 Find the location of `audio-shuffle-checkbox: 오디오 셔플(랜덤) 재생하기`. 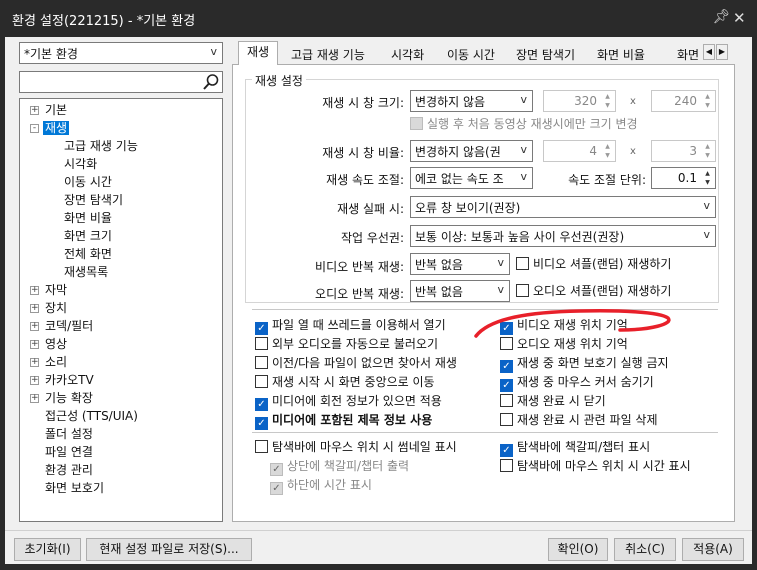

audio-shuffle-checkbox: 오디오 셔플(랜덤) 재생하기 is located at coordinates (593, 291).